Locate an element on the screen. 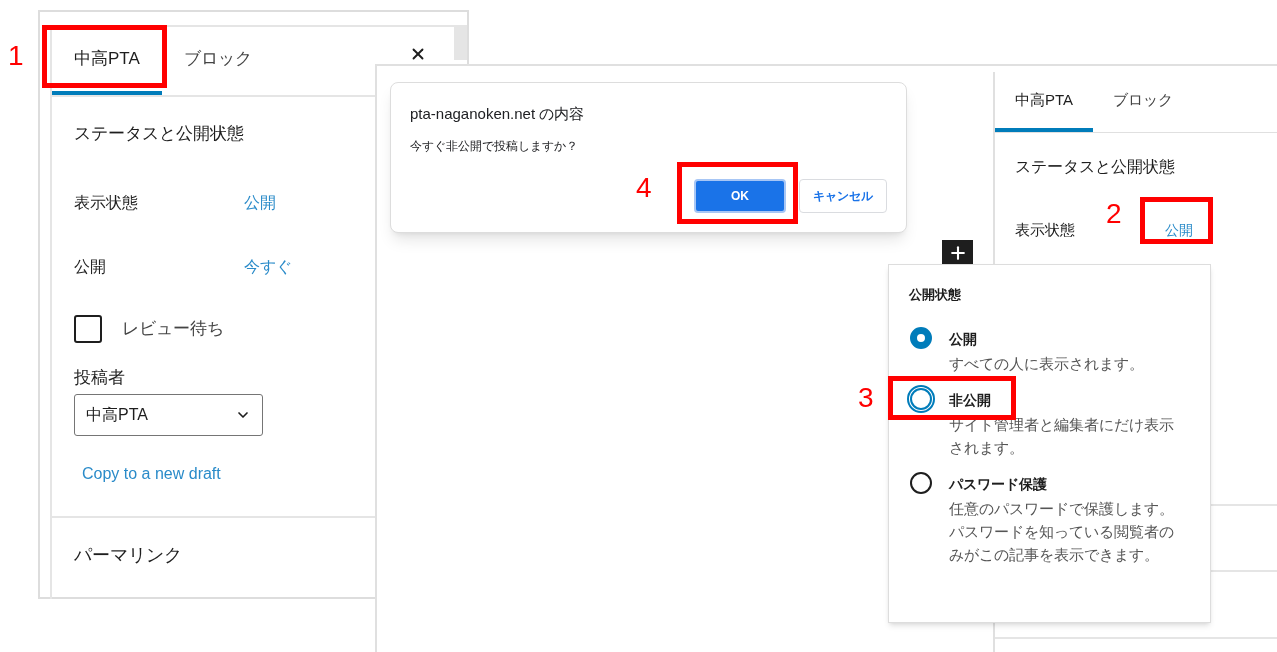 Image resolution: width=1277 pixels, height=652 pixels. dialog-button: キャンセル is located at coordinates (843, 196).